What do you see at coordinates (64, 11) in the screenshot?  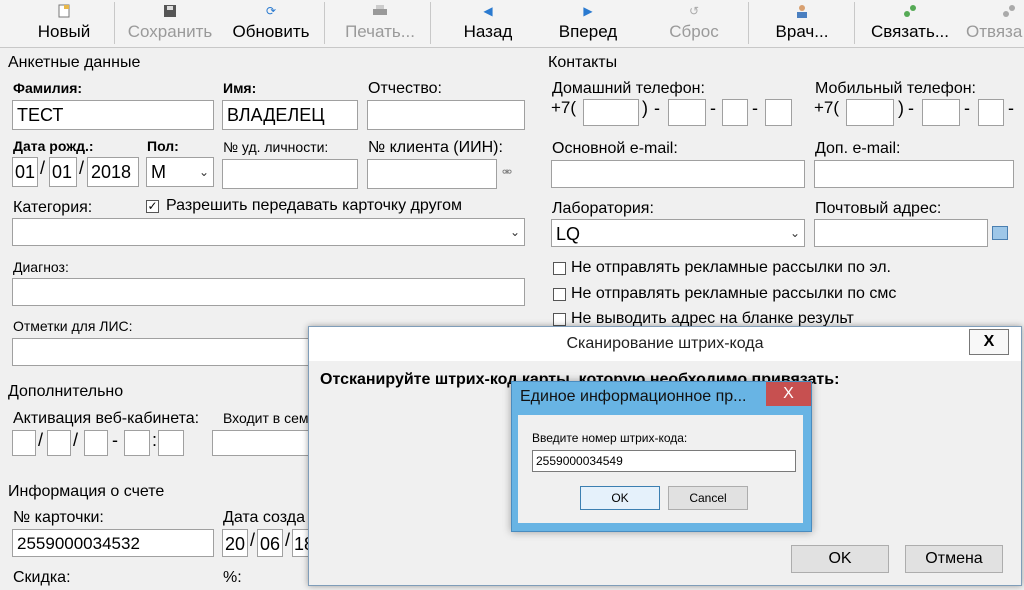 I see `new-document-icon` at bounding box center [64, 11].